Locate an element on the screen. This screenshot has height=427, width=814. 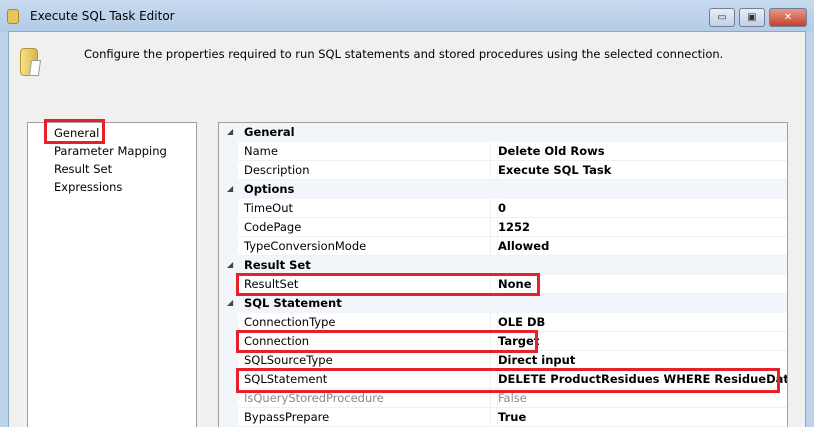
property-row-description: Description Execute SQL Task is located at coordinates (503, 170).